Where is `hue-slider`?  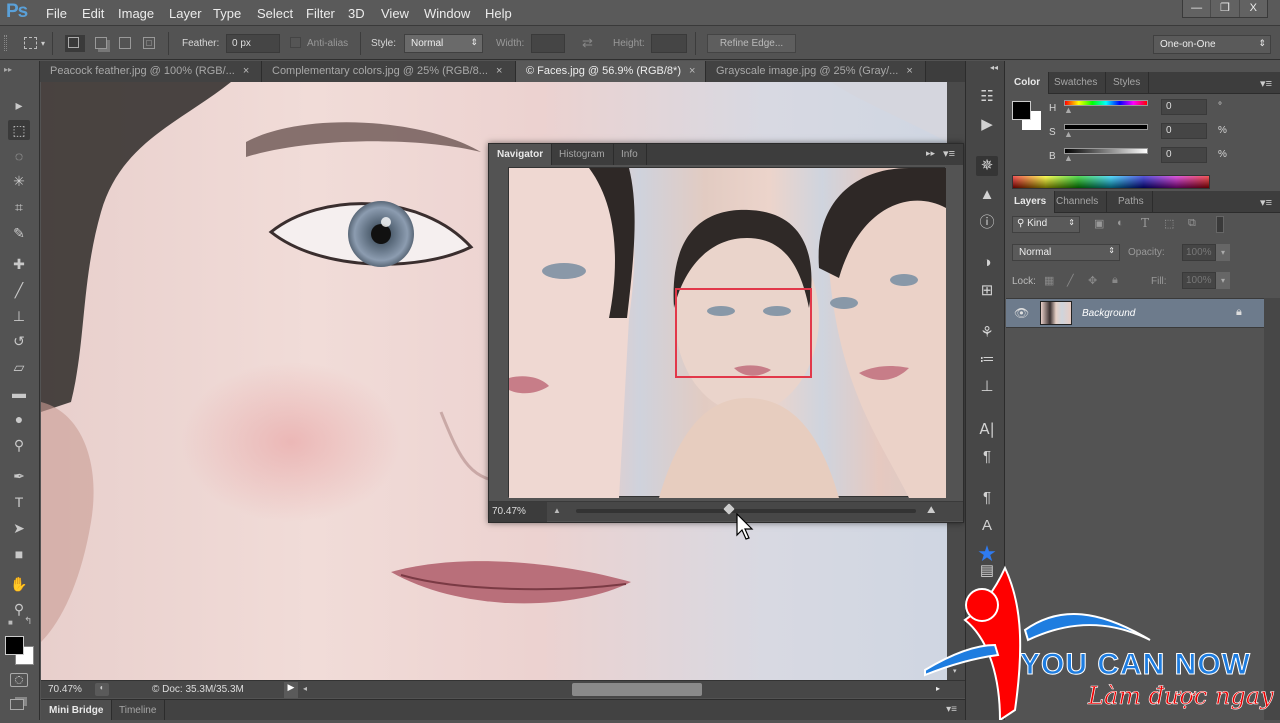
hue-slider is located at coordinates (1106, 103).